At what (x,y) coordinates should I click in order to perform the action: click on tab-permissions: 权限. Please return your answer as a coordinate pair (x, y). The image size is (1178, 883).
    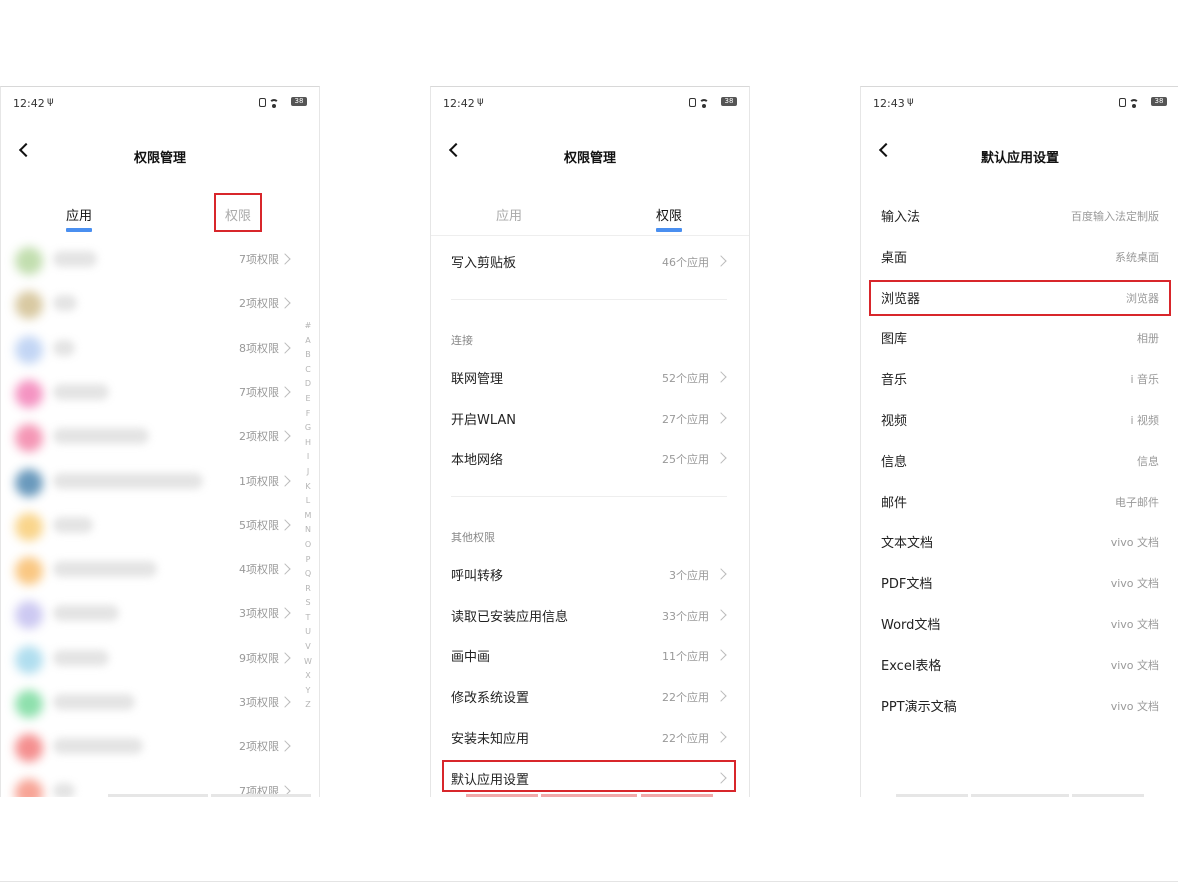
    Looking at the image, I should click on (669, 218).